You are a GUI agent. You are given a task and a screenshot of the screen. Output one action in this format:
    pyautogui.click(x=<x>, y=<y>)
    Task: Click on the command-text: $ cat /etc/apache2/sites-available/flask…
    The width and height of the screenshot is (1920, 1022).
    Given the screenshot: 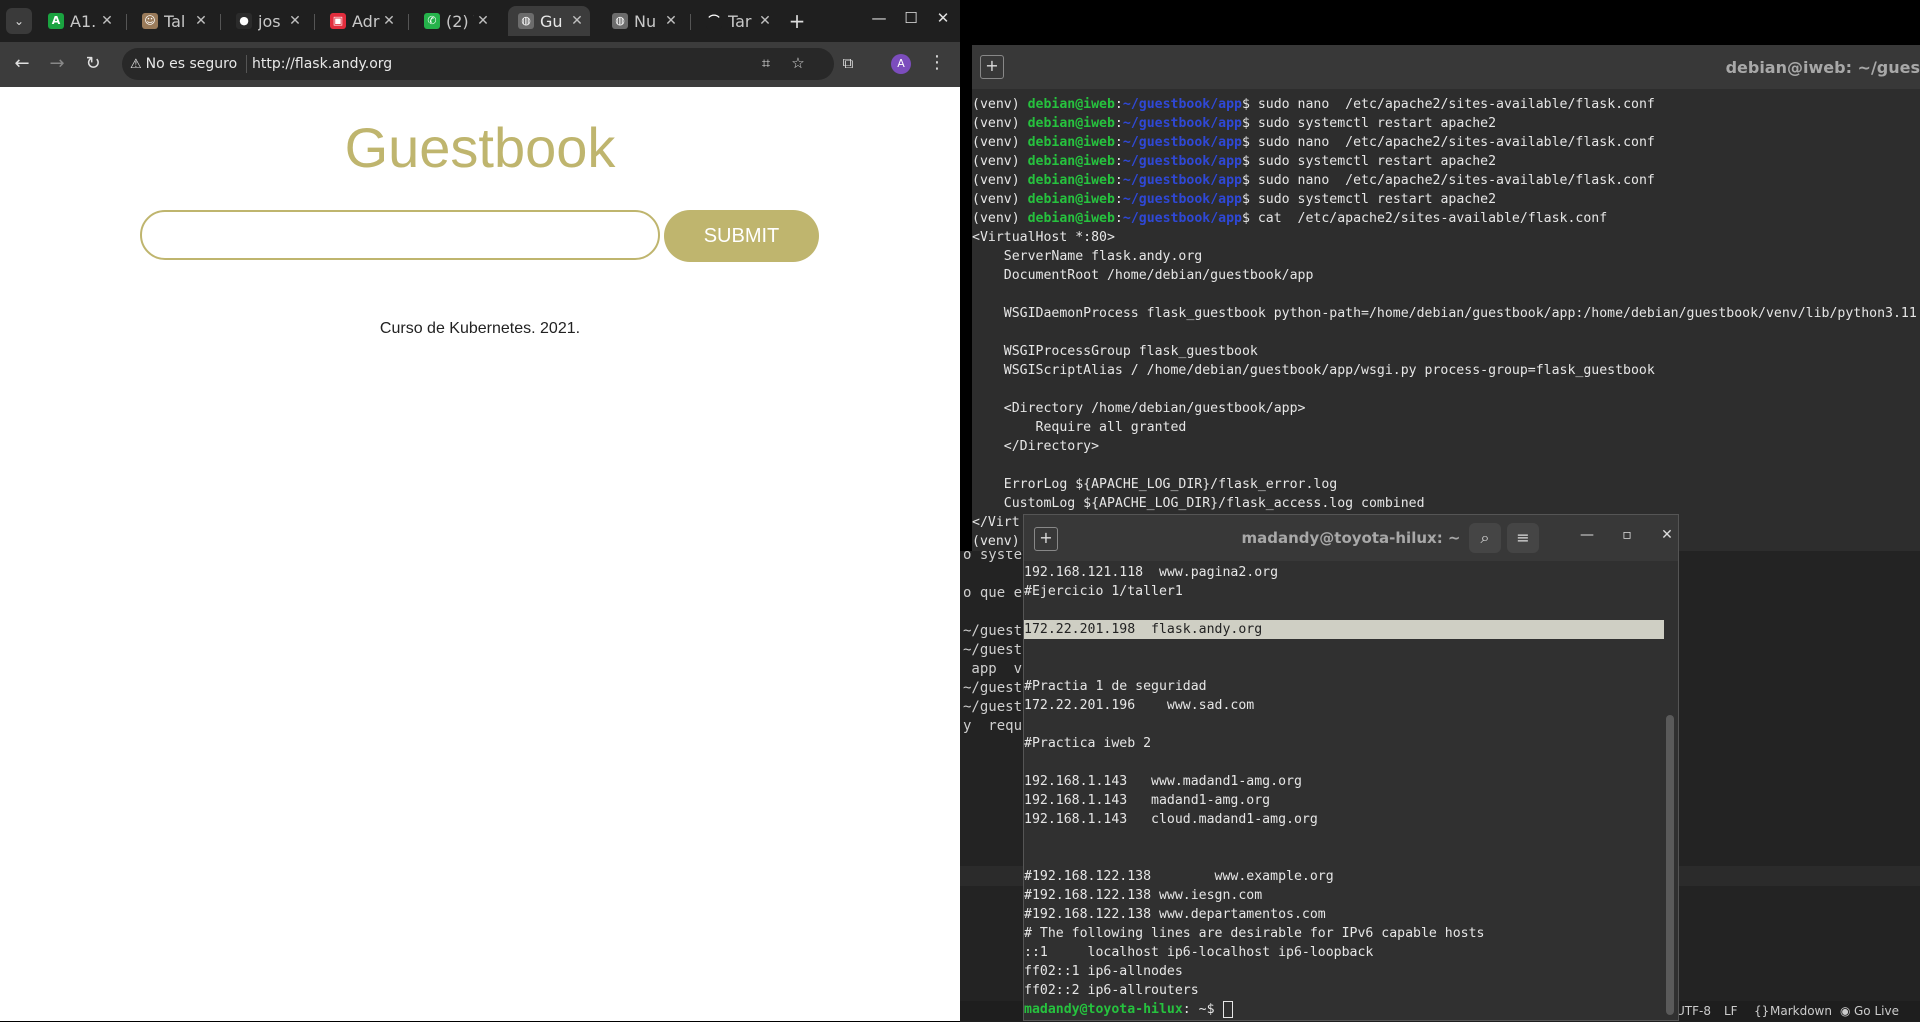 What is the action you would take?
    pyautogui.click(x=1424, y=218)
    